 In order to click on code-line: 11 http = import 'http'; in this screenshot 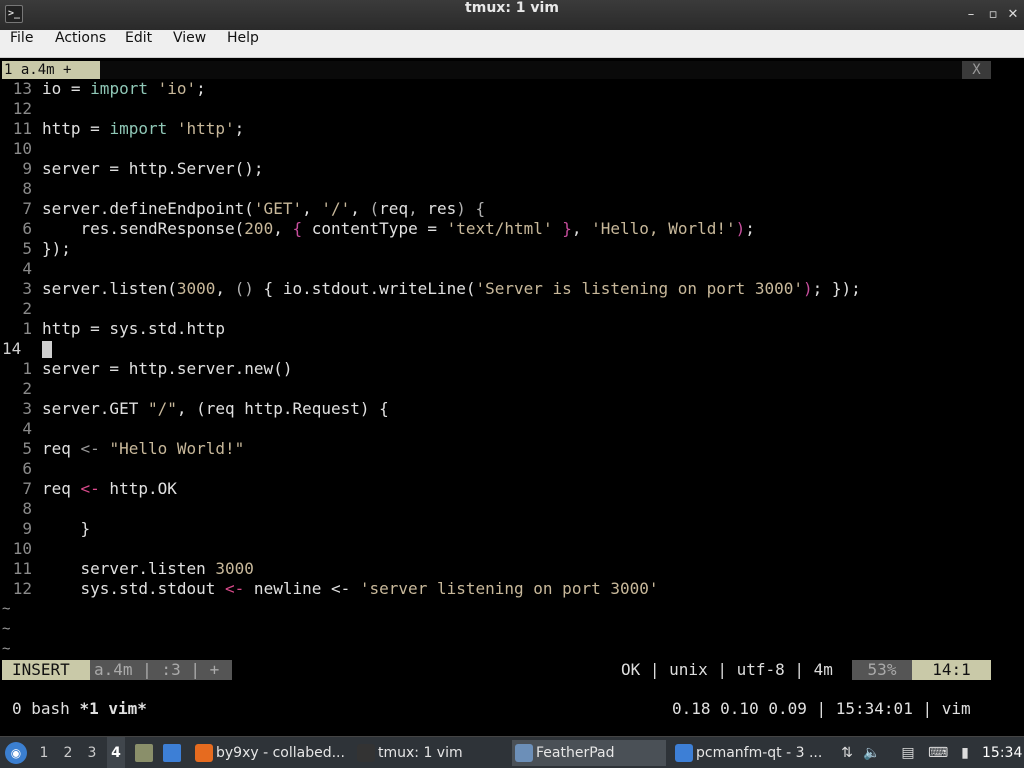, I will do `click(500, 129)`.